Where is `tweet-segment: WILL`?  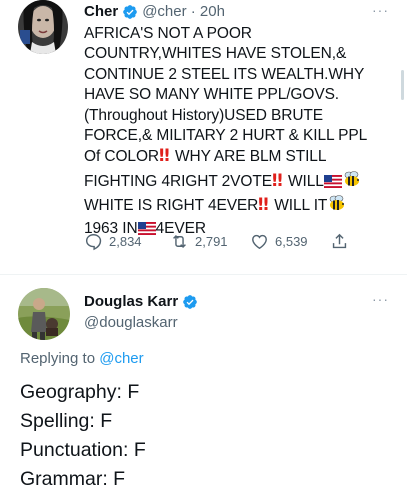 tweet-segment: WILL is located at coordinates (305, 181).